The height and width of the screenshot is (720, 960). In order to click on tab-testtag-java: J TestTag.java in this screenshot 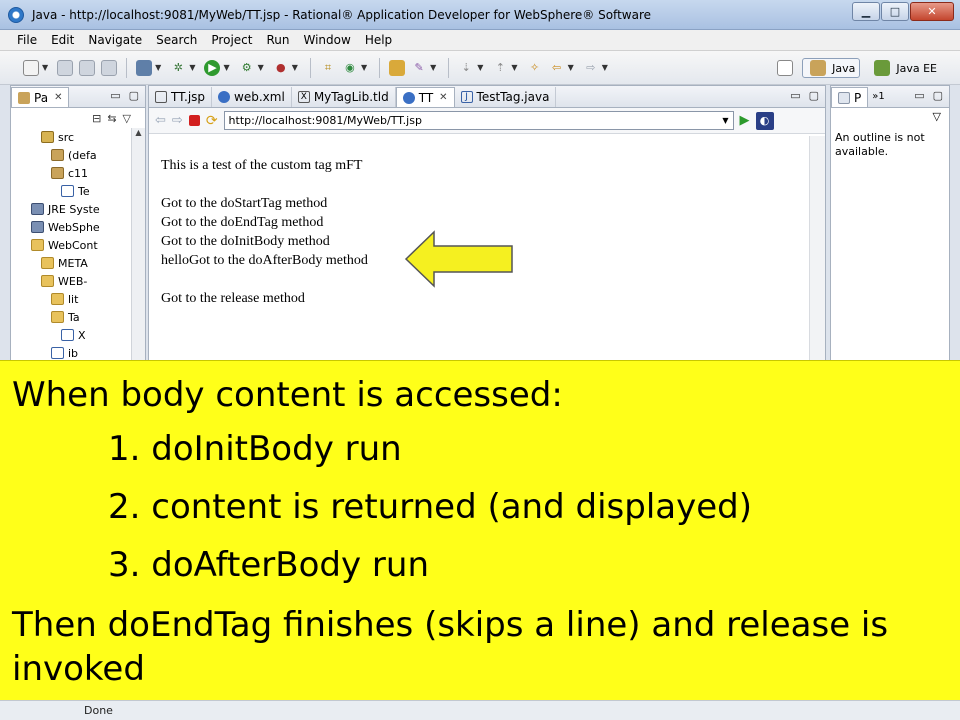, I will do `click(506, 97)`.